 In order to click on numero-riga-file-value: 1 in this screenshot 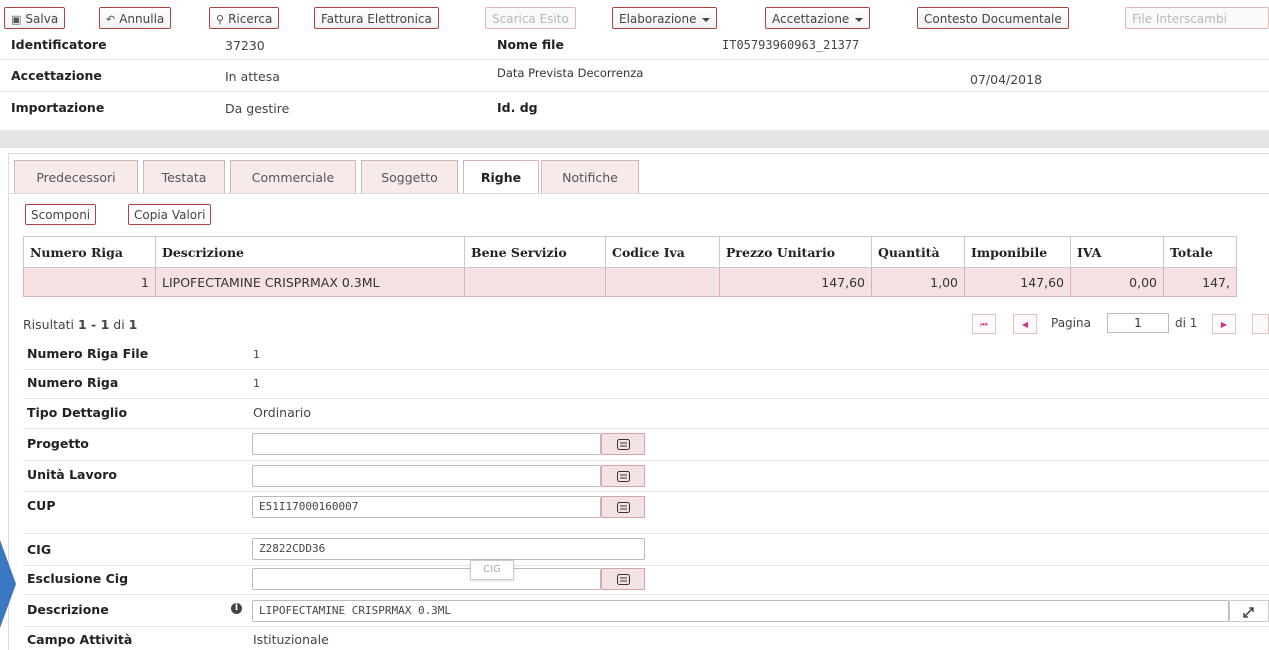, I will do `click(256, 354)`.